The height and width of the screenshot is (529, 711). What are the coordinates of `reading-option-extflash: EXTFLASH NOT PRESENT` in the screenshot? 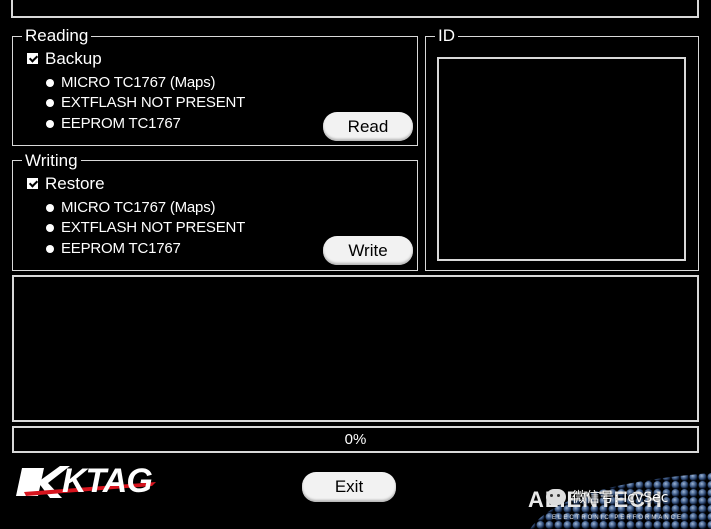 It's located at (145, 103).